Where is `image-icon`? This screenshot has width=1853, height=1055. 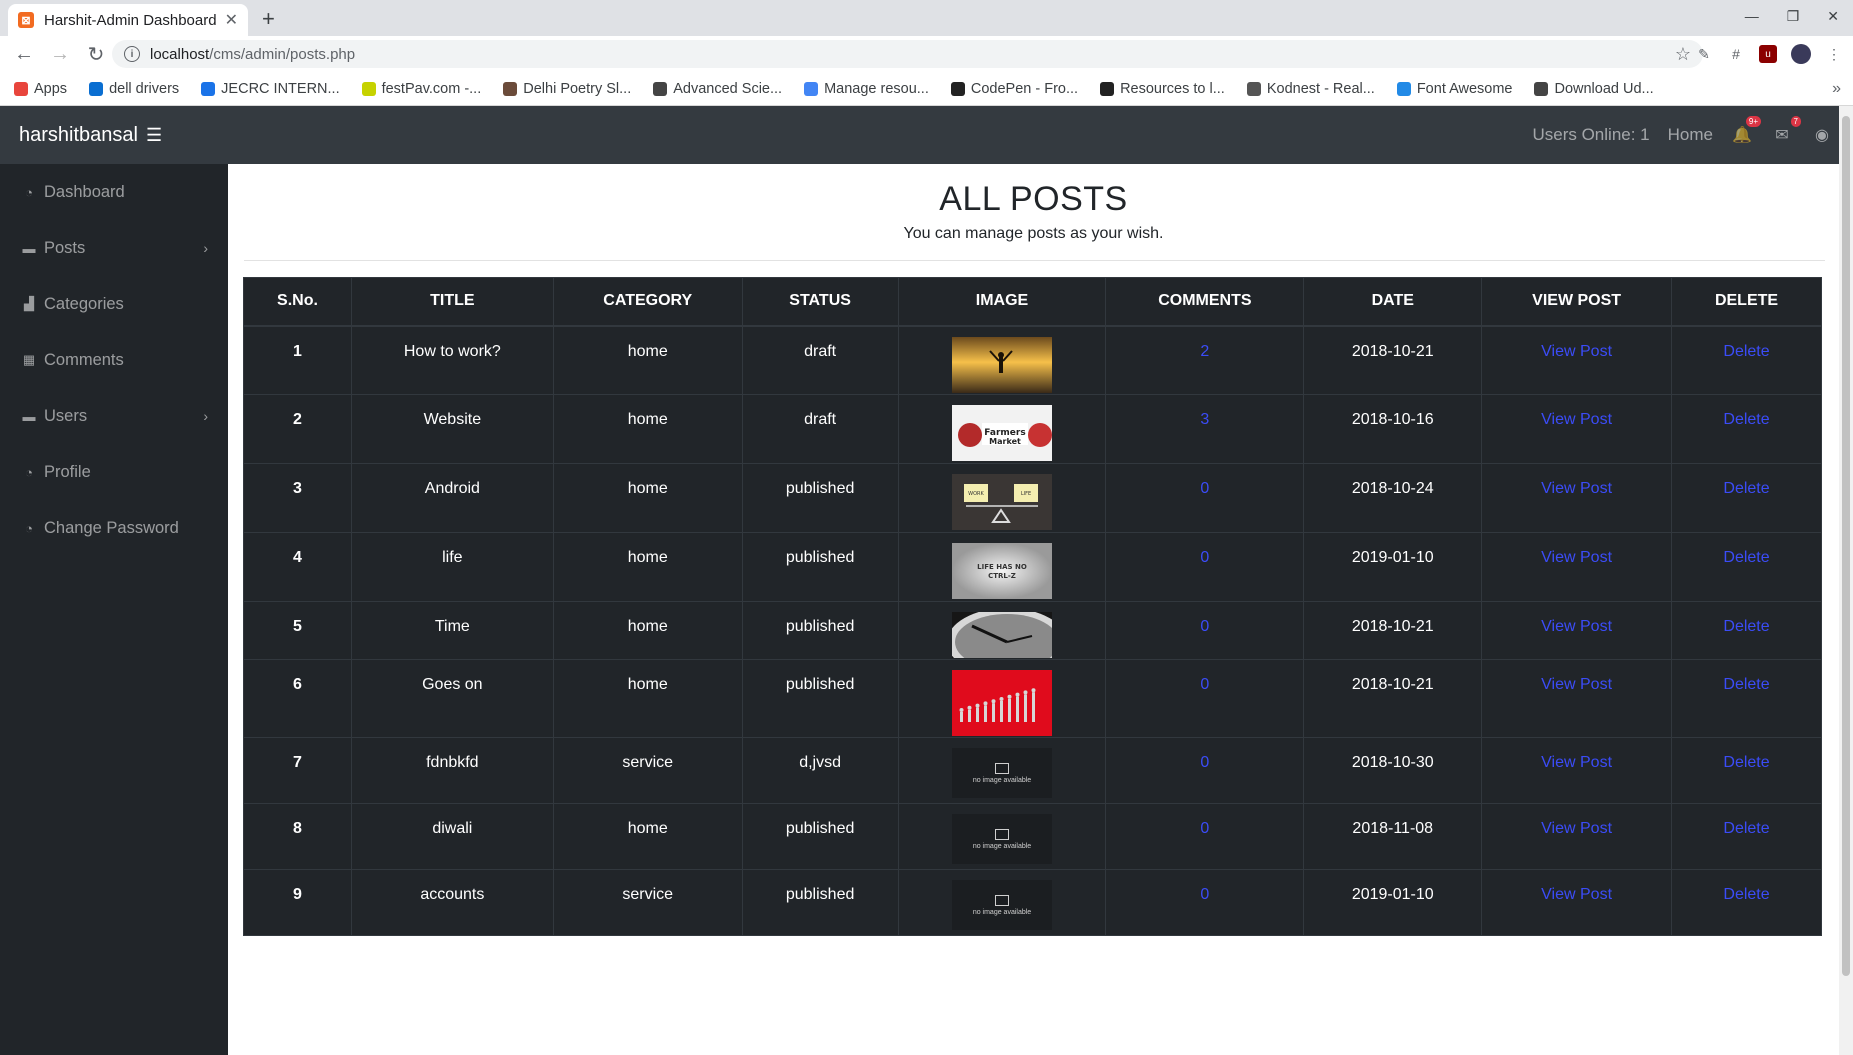
image-icon is located at coordinates (1002, 768).